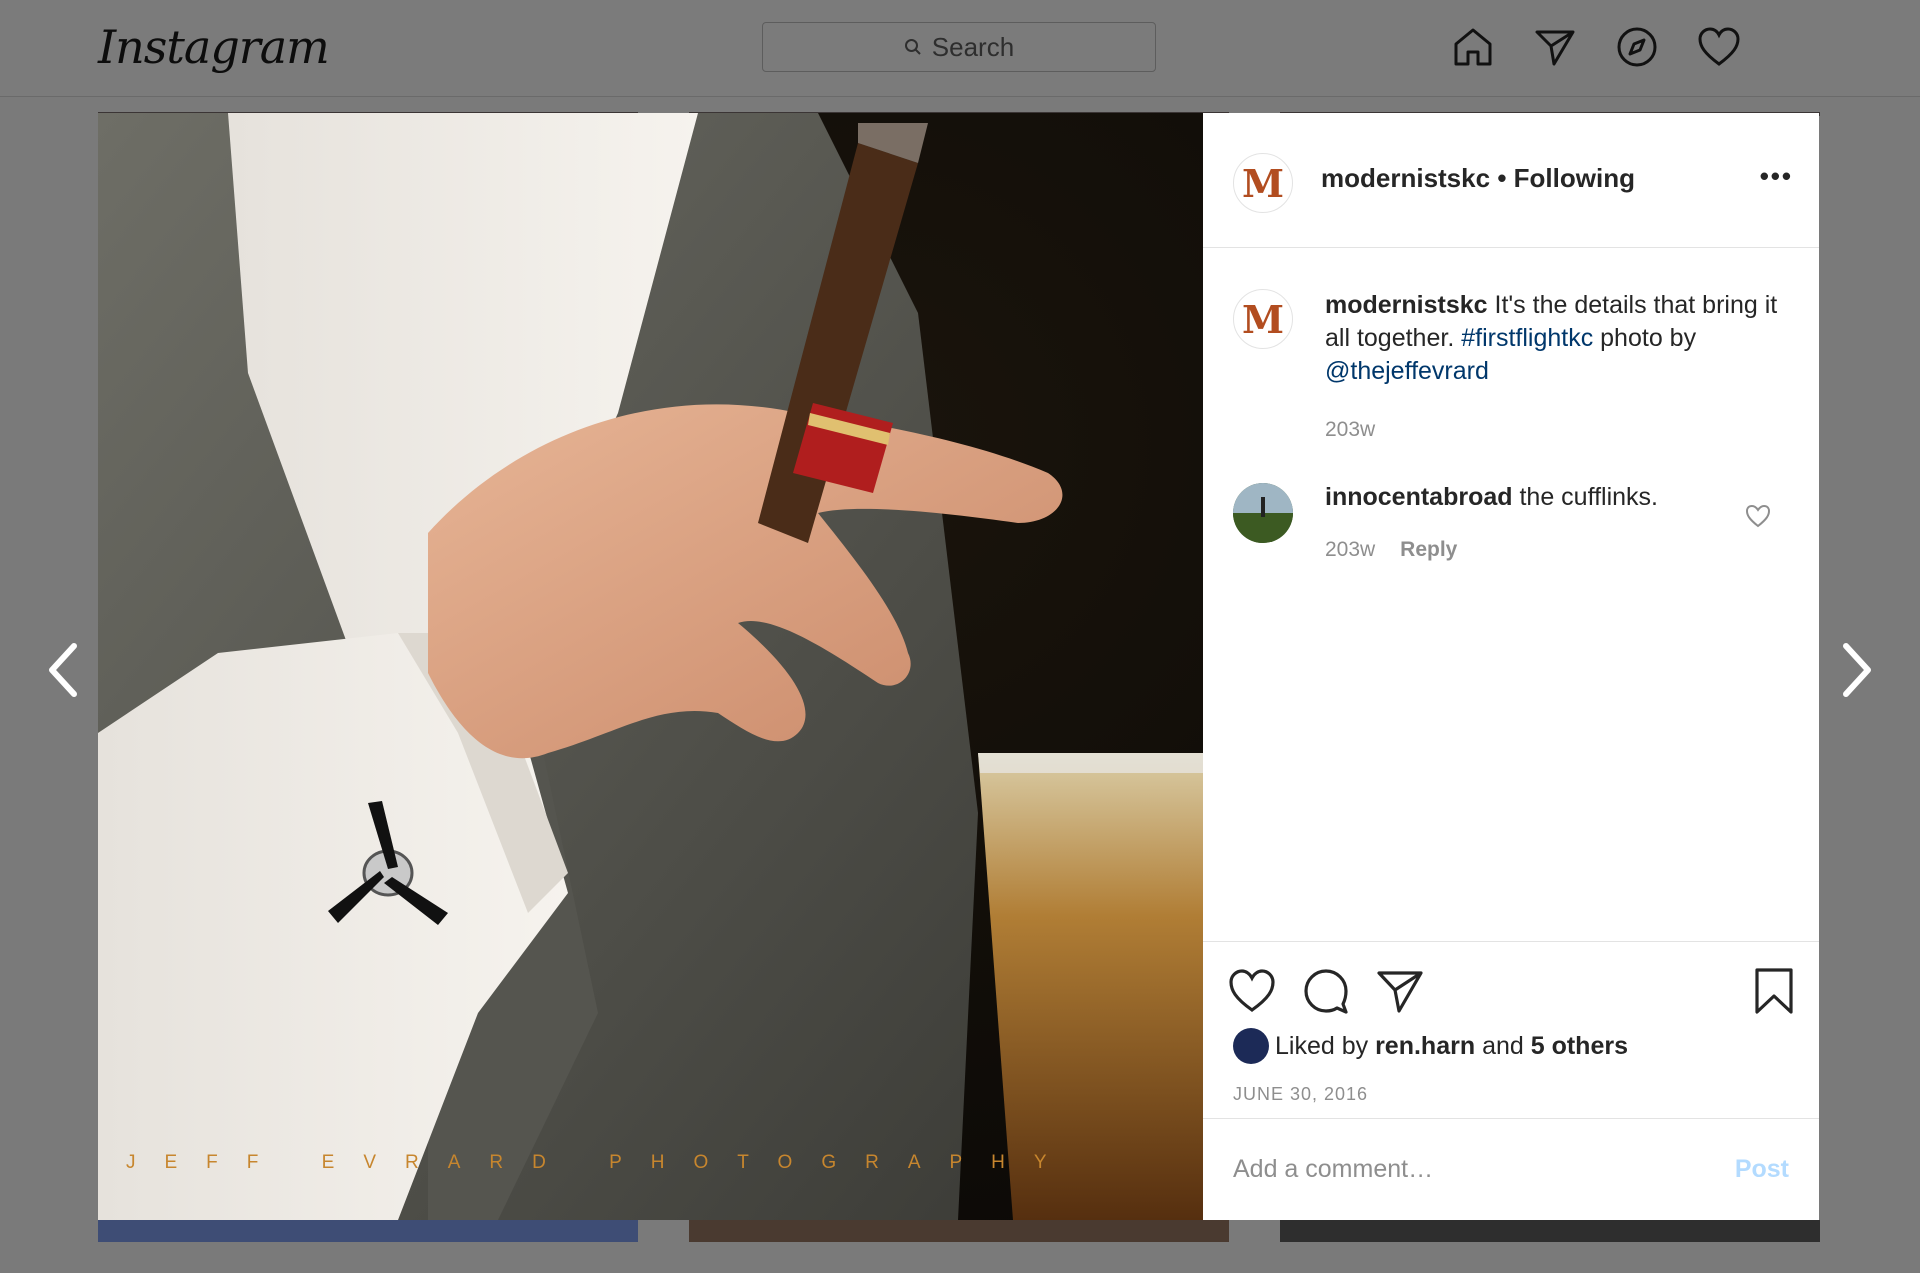  What do you see at coordinates (1252, 991) in the screenshot?
I see `like-heart-icon` at bounding box center [1252, 991].